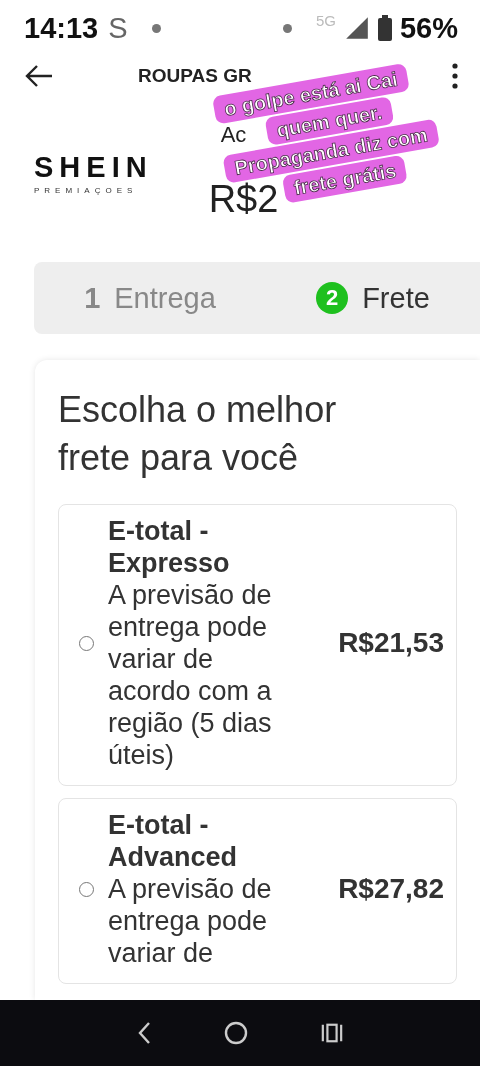 This screenshot has width=480, height=1066. I want to click on option-title: E-total - Expresso, so click(169, 547).